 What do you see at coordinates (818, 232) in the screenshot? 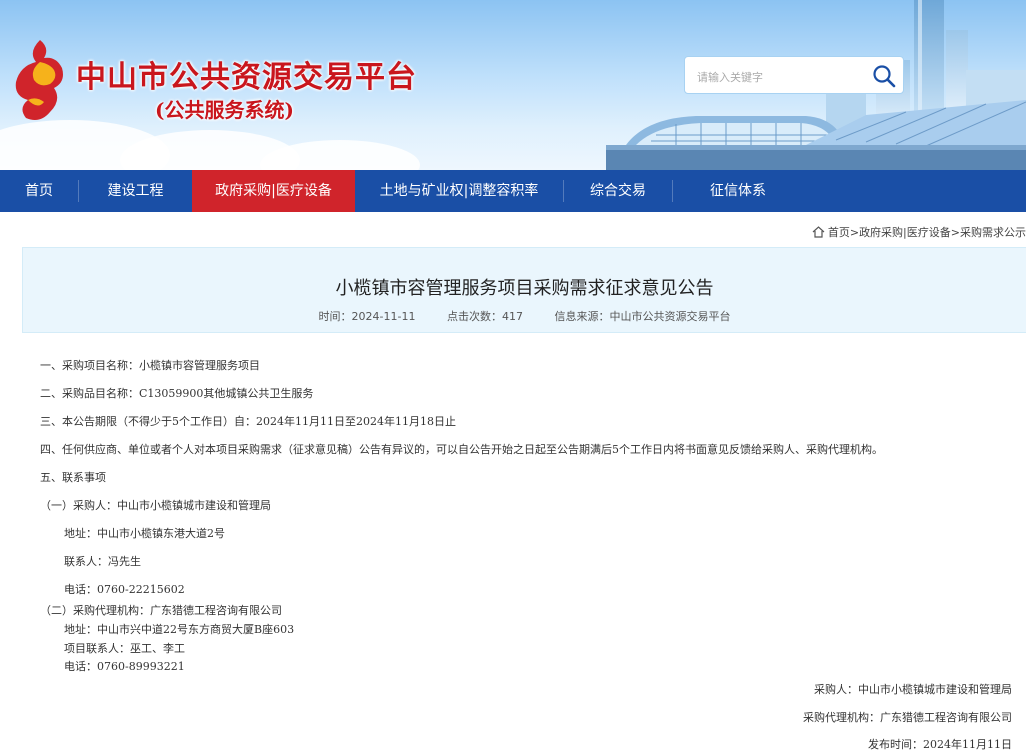
I see `home-icon` at bounding box center [818, 232].